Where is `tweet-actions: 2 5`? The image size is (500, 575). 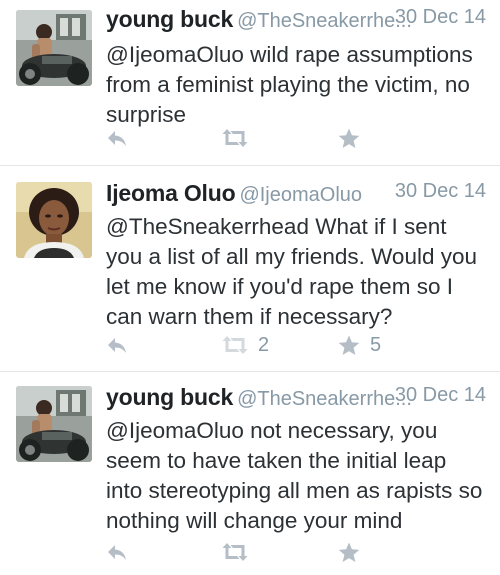
tweet-actions: 2 5 is located at coordinates (246, 345).